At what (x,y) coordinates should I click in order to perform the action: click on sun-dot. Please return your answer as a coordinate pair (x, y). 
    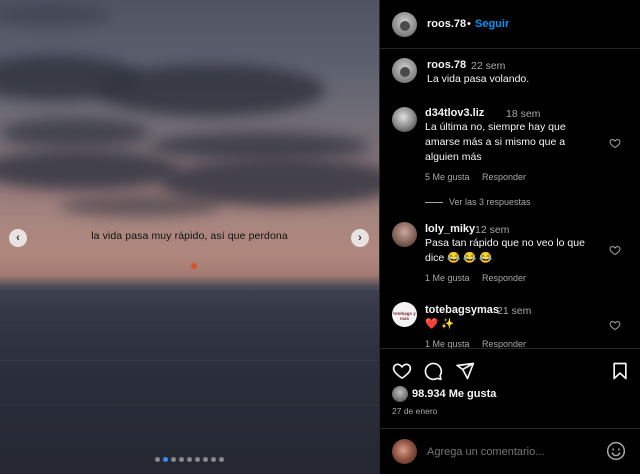
    Looking at the image, I should click on (194, 266).